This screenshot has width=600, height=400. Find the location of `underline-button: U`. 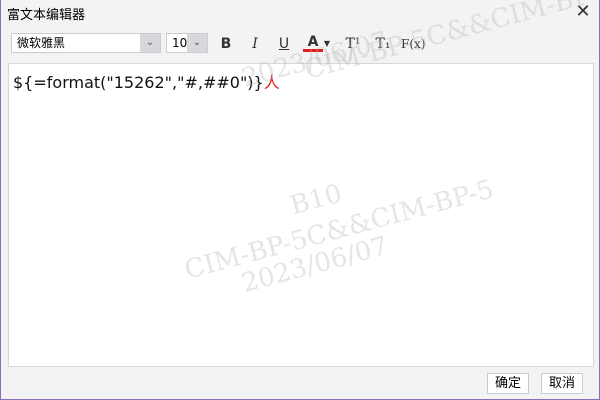

underline-button: U is located at coordinates (284, 44).